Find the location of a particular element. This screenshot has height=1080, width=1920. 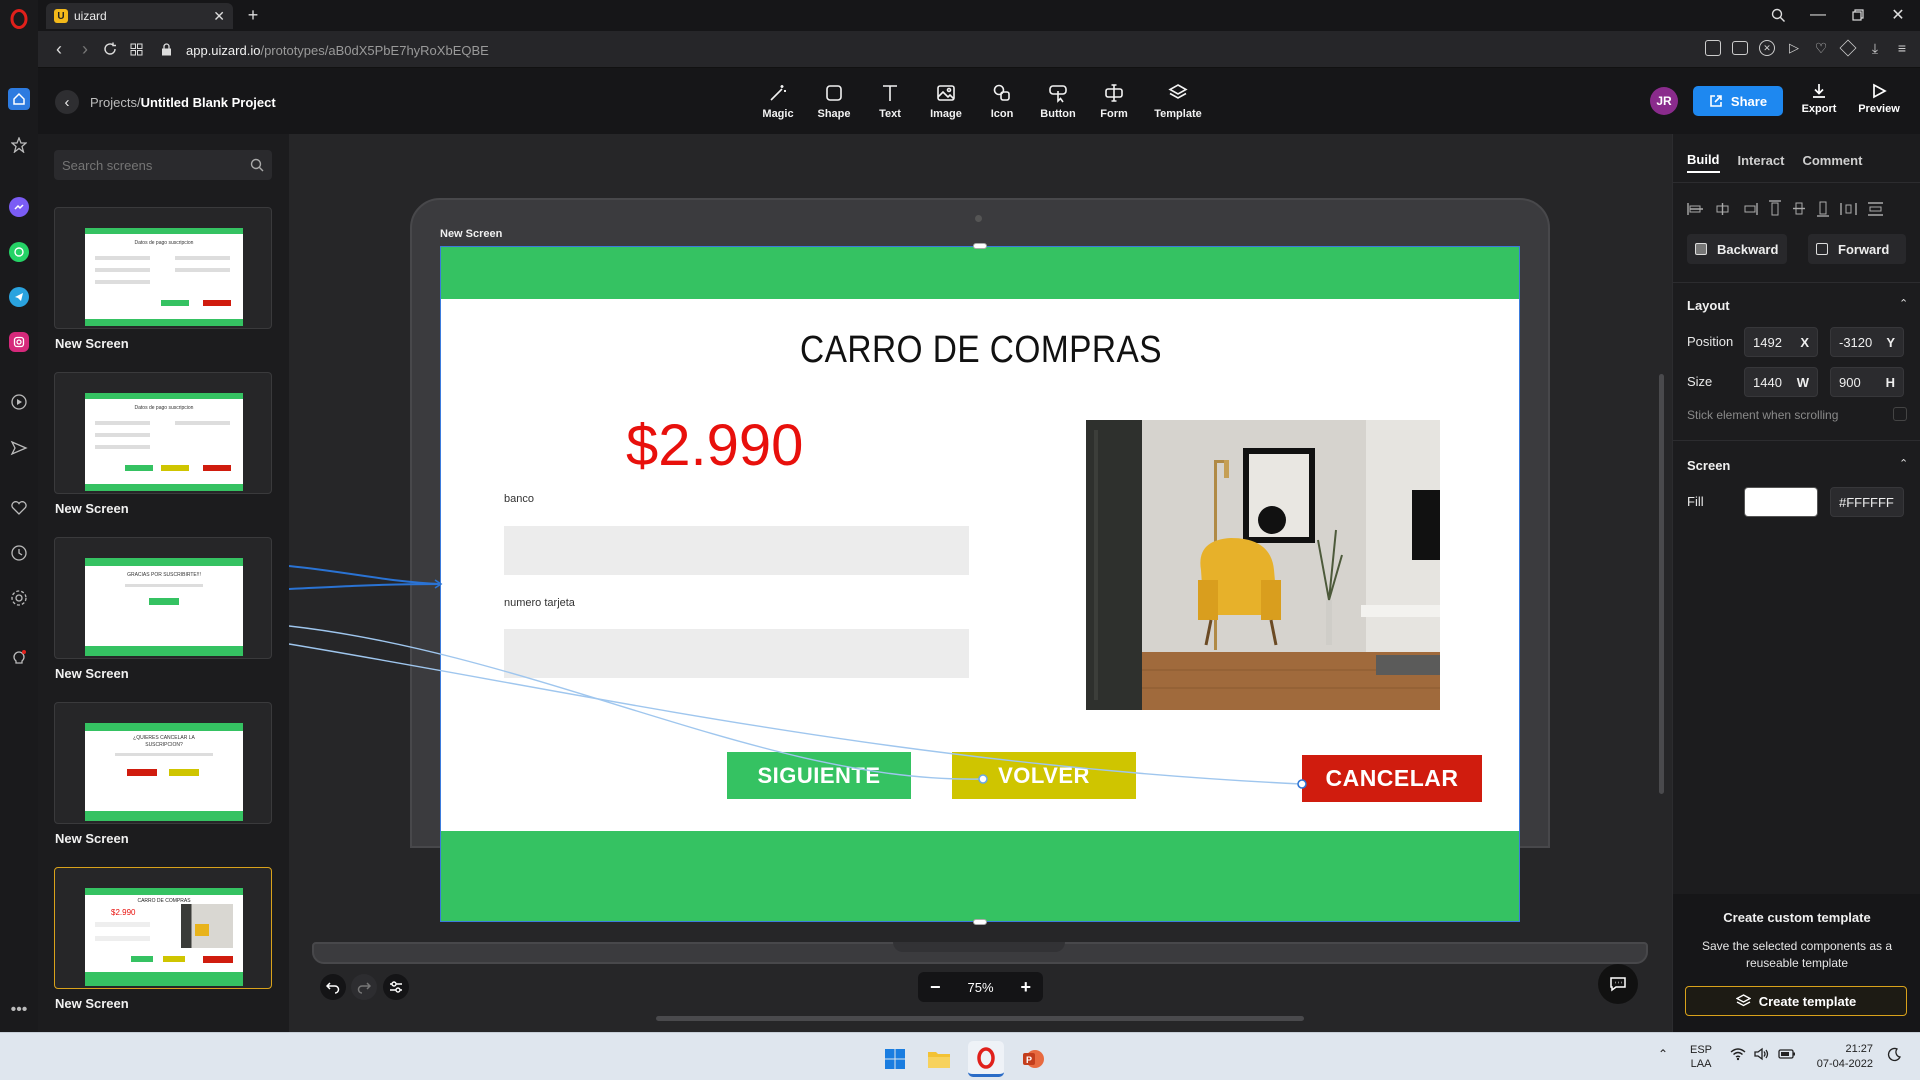

size-w-field: 1440 W is located at coordinates (1781, 382).